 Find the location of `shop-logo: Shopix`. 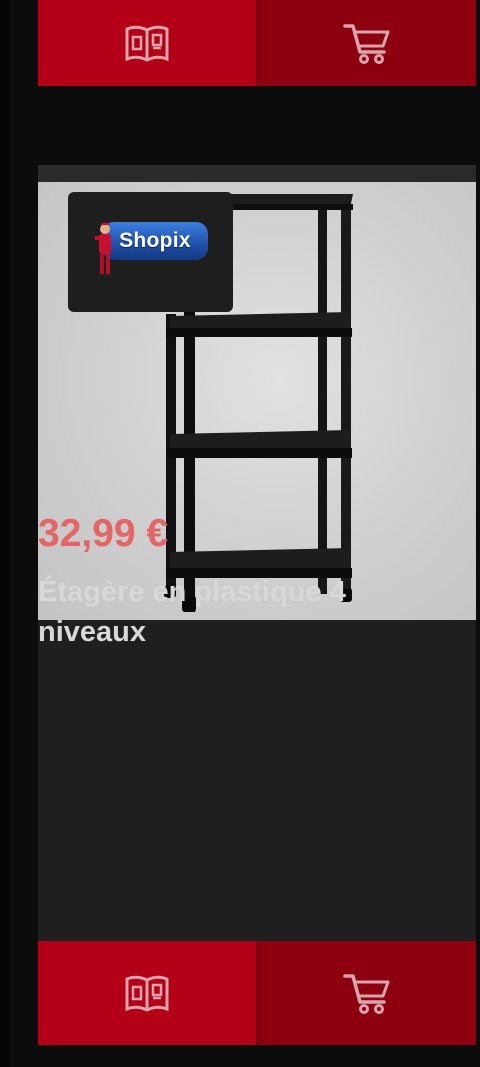

shop-logo: Shopix is located at coordinates (155, 241).